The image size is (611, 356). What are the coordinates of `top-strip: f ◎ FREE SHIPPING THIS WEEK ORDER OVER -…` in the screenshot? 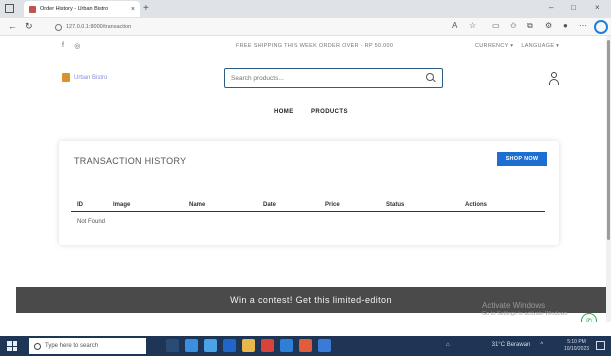 It's located at (303, 46).